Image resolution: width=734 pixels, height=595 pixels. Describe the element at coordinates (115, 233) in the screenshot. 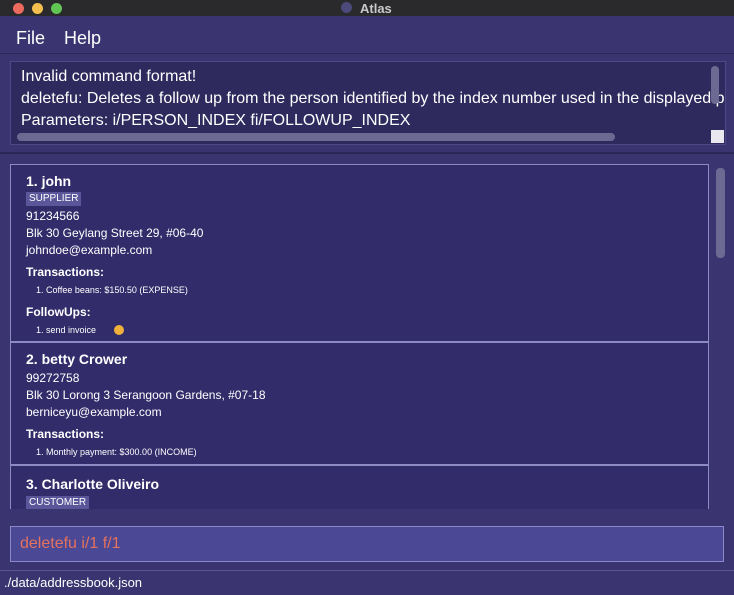

I see `person-address: Blk 30 Geylang Street 29, #06-40` at that location.